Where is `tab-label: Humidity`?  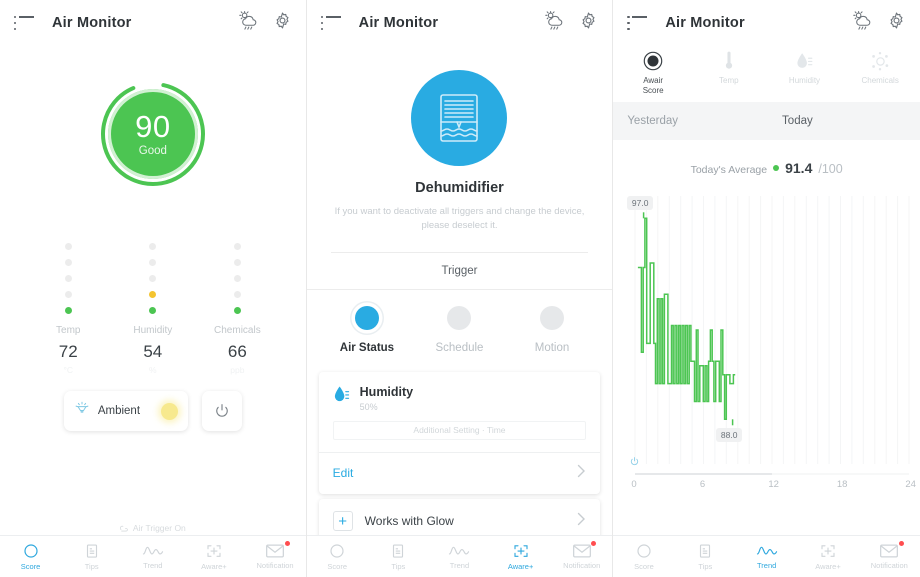
tab-label: Humidity is located at coordinates (804, 80).